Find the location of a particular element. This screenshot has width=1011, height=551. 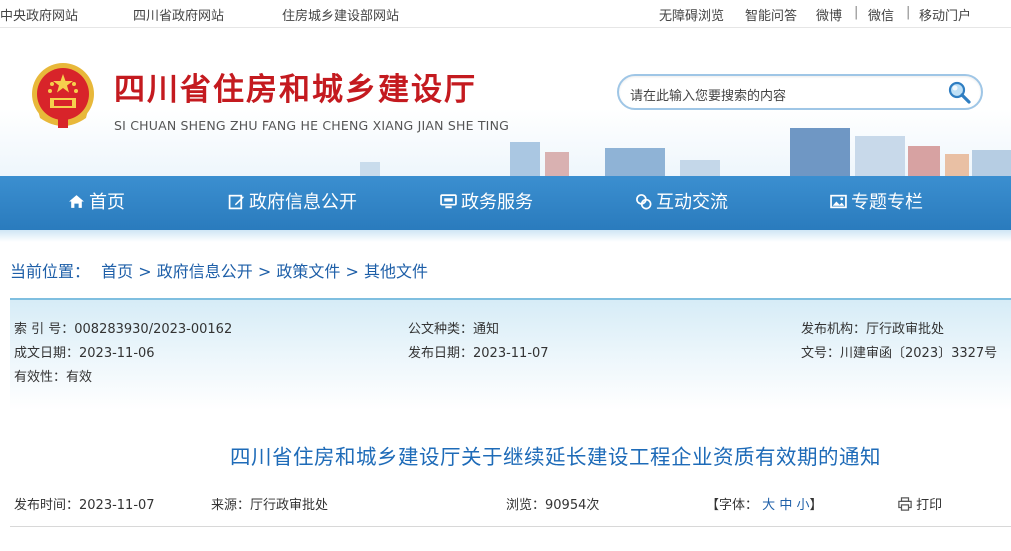

breadcrumb-policy-docs: 政策文件 is located at coordinates (308, 271).